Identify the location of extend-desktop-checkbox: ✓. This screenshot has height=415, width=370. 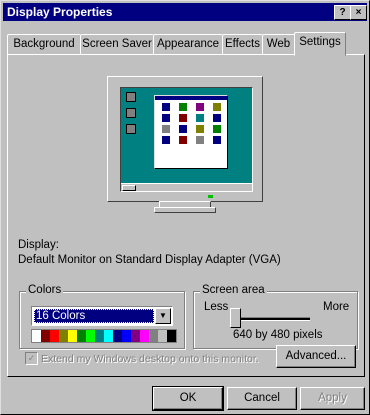
(31, 358).